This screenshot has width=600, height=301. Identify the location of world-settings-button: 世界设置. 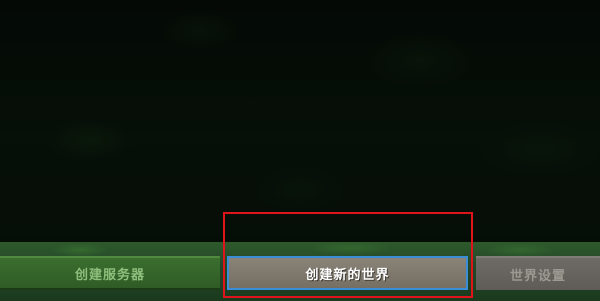
(538, 273).